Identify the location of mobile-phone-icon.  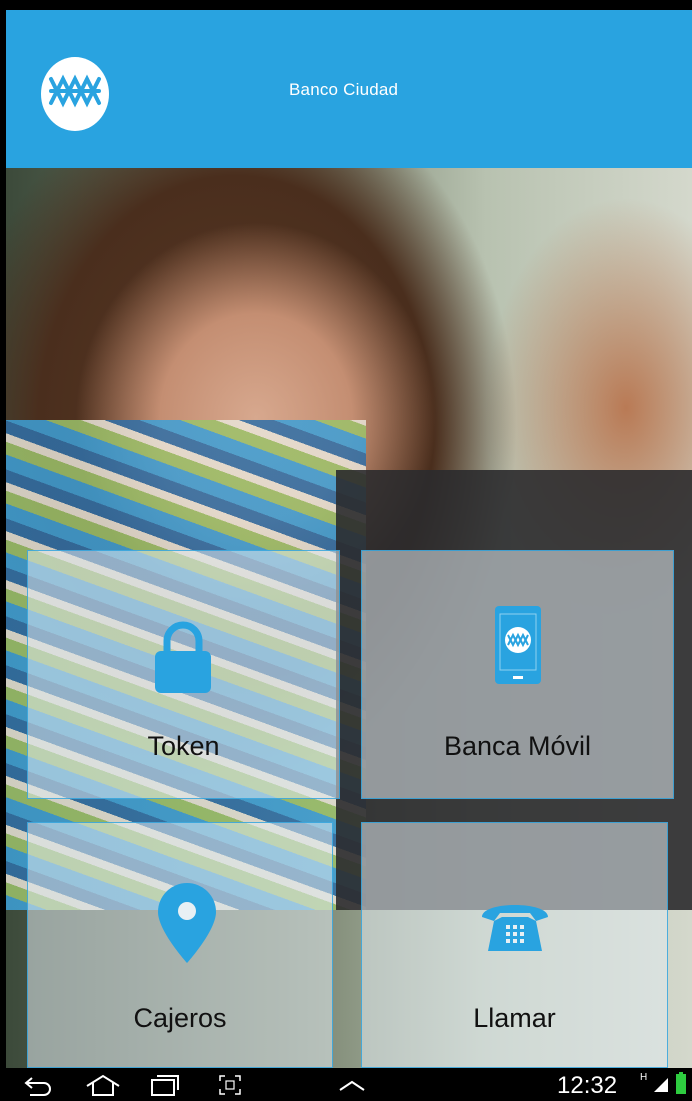
(518, 647).